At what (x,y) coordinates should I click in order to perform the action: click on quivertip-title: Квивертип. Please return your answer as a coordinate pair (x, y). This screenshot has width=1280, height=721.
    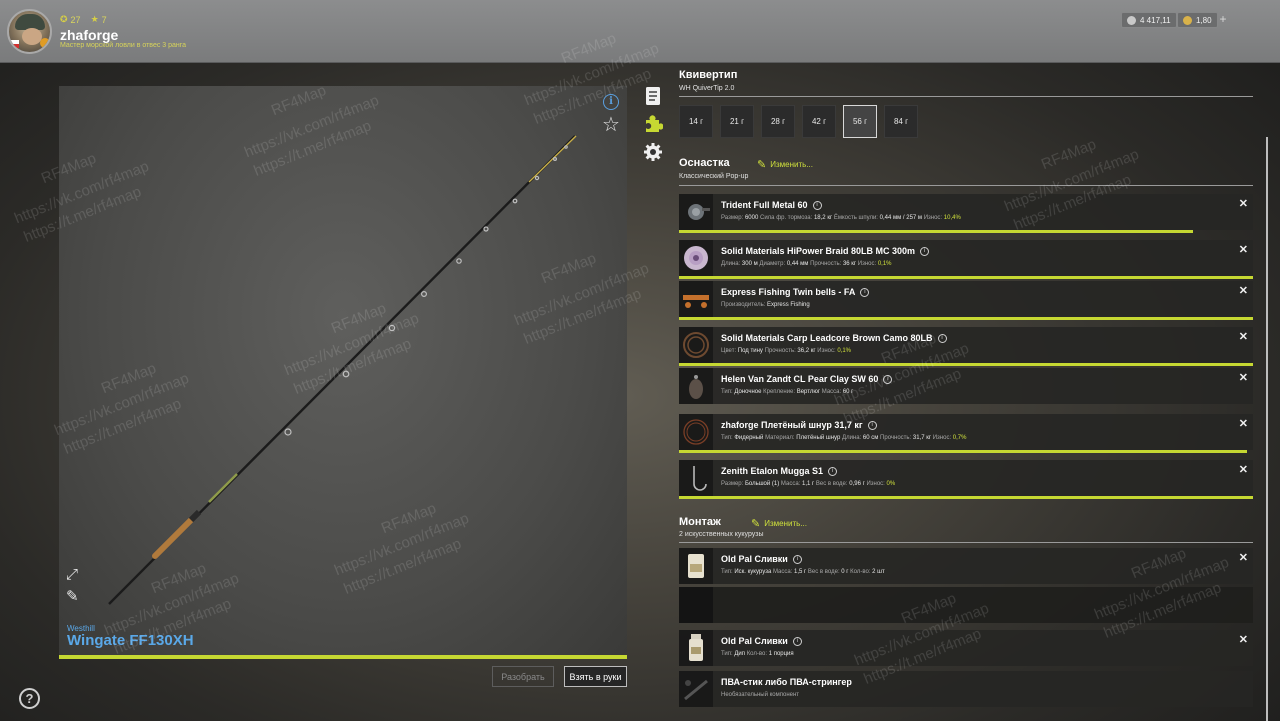
    Looking at the image, I should click on (708, 75).